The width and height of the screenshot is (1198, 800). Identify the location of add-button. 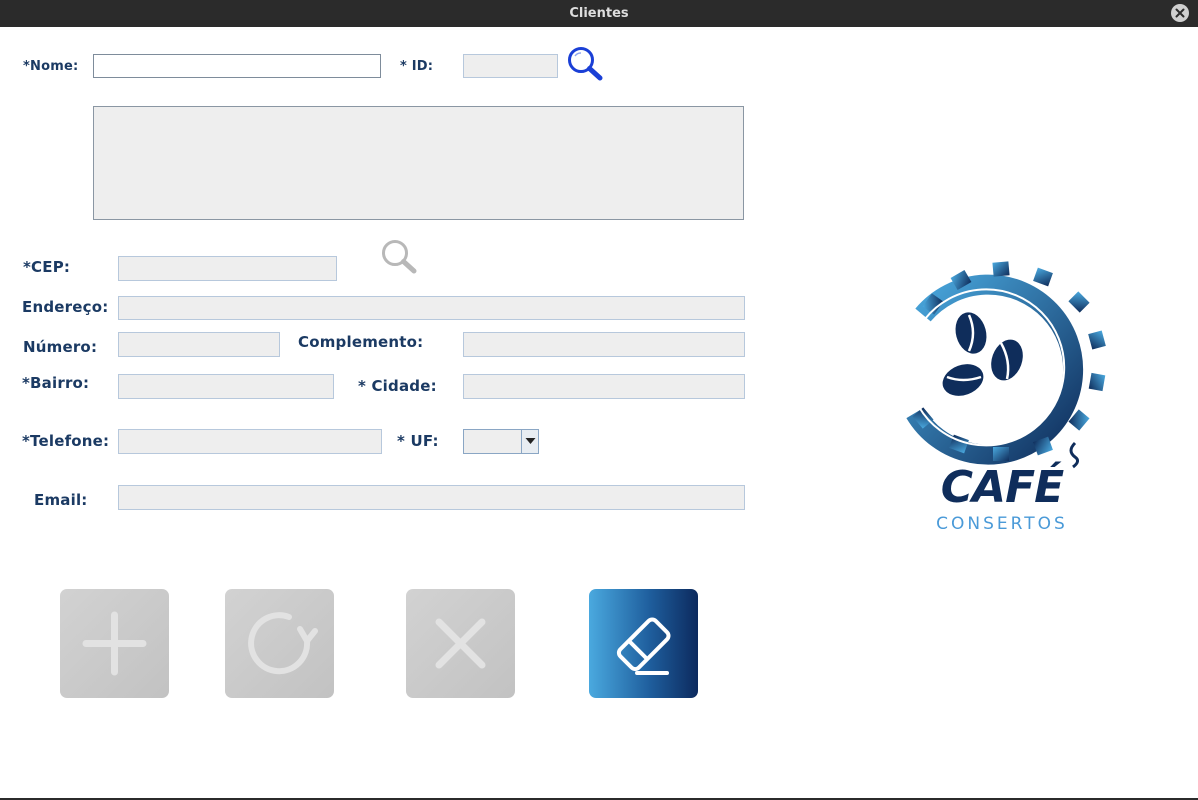
(114, 643).